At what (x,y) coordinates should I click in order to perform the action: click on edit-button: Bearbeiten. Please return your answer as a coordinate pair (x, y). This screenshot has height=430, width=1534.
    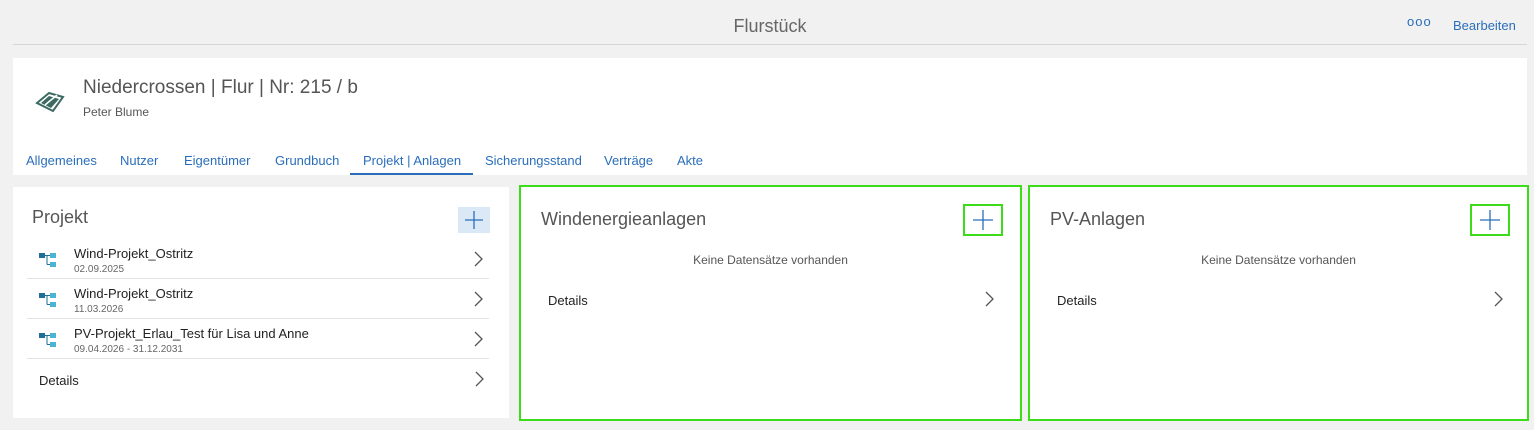
    Looking at the image, I should click on (1484, 25).